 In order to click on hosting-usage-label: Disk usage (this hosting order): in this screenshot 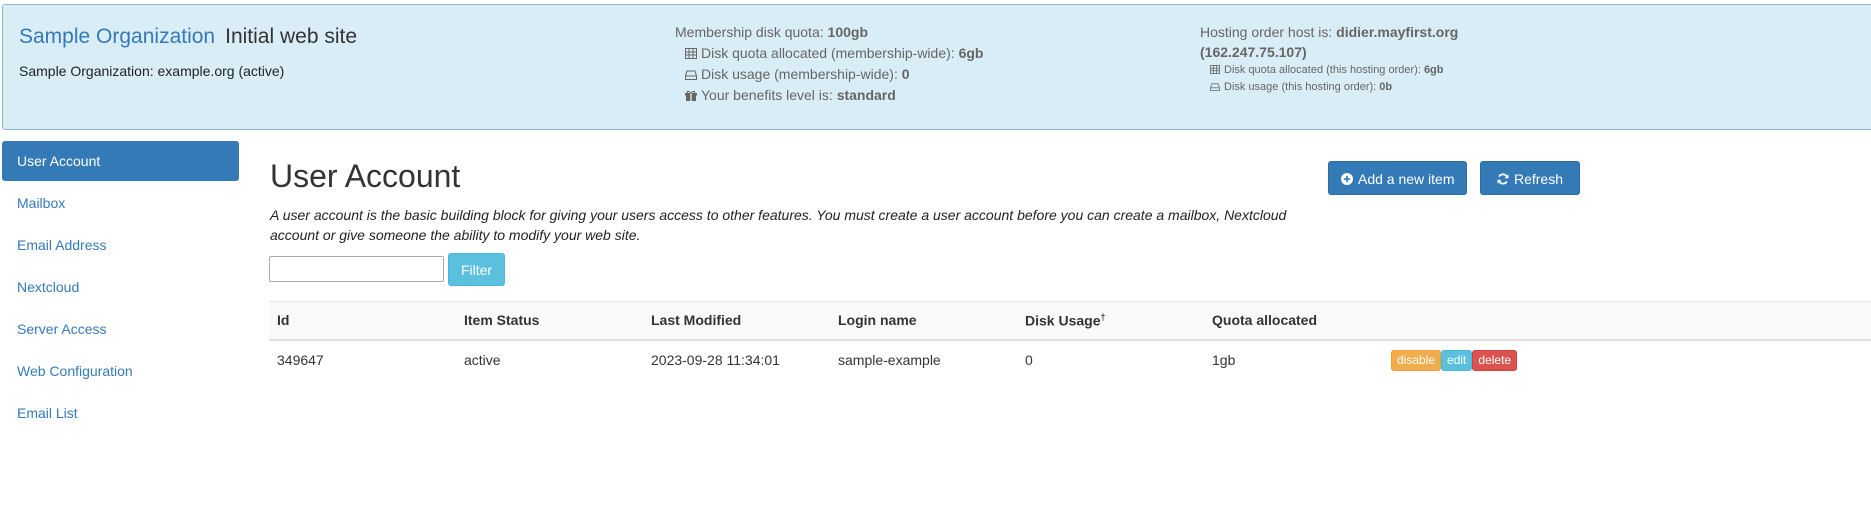, I will do `click(1302, 87)`.